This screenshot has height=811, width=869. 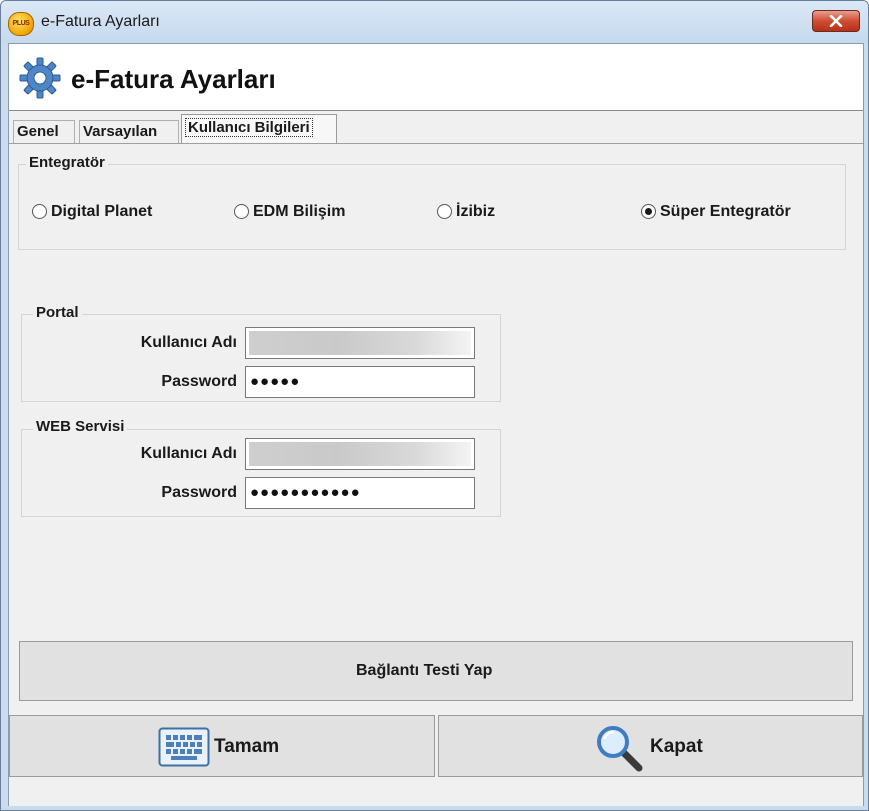 I want to click on close-label: Kapat, so click(x=676, y=746).